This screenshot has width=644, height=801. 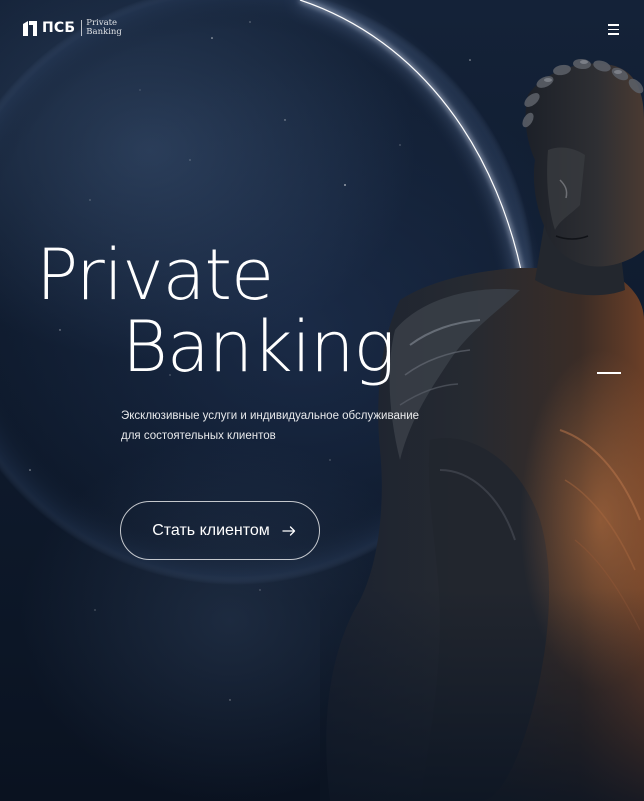 What do you see at coordinates (104, 32) in the screenshot?
I see `logo-subtitle-line2: Banking` at bounding box center [104, 32].